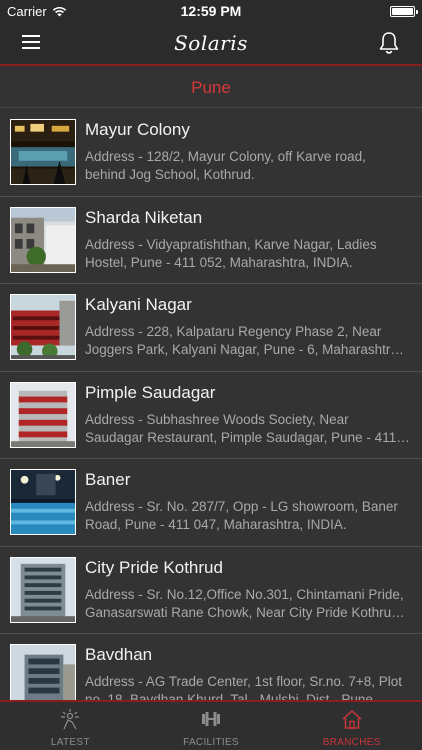 The image size is (422, 750). I want to click on branch-name: Bavdhan, so click(119, 654).